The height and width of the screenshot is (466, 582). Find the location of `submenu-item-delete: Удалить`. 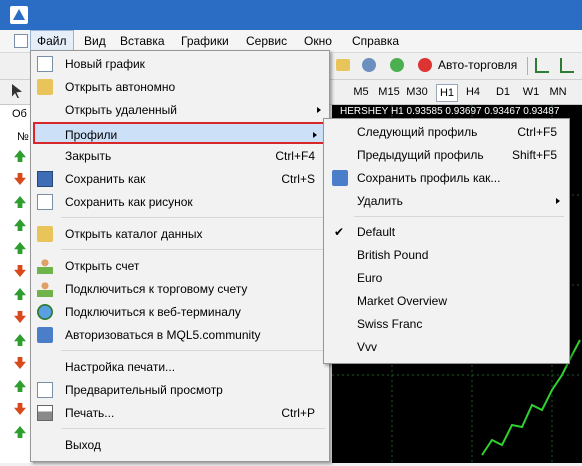

submenu-item-delete: Удалить is located at coordinates (446, 201).